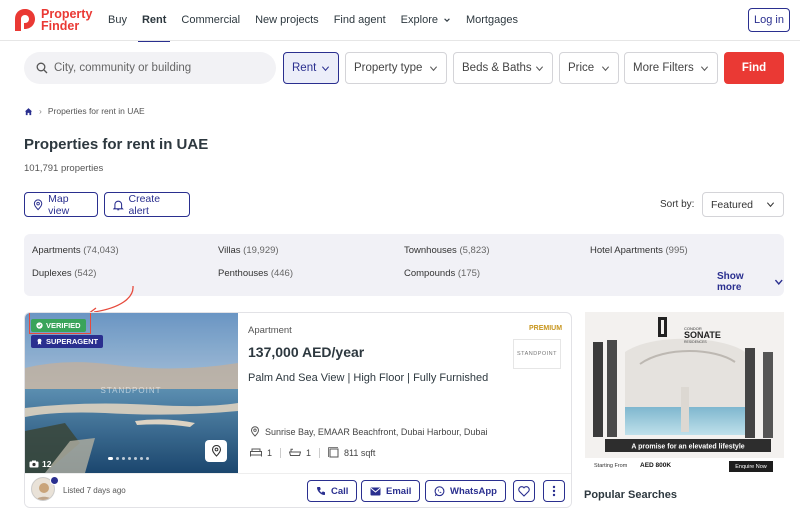 The width and height of the screenshot is (800, 516). Describe the element at coordinates (430, 273) in the screenshot. I see `category-name: Compounds` at that location.